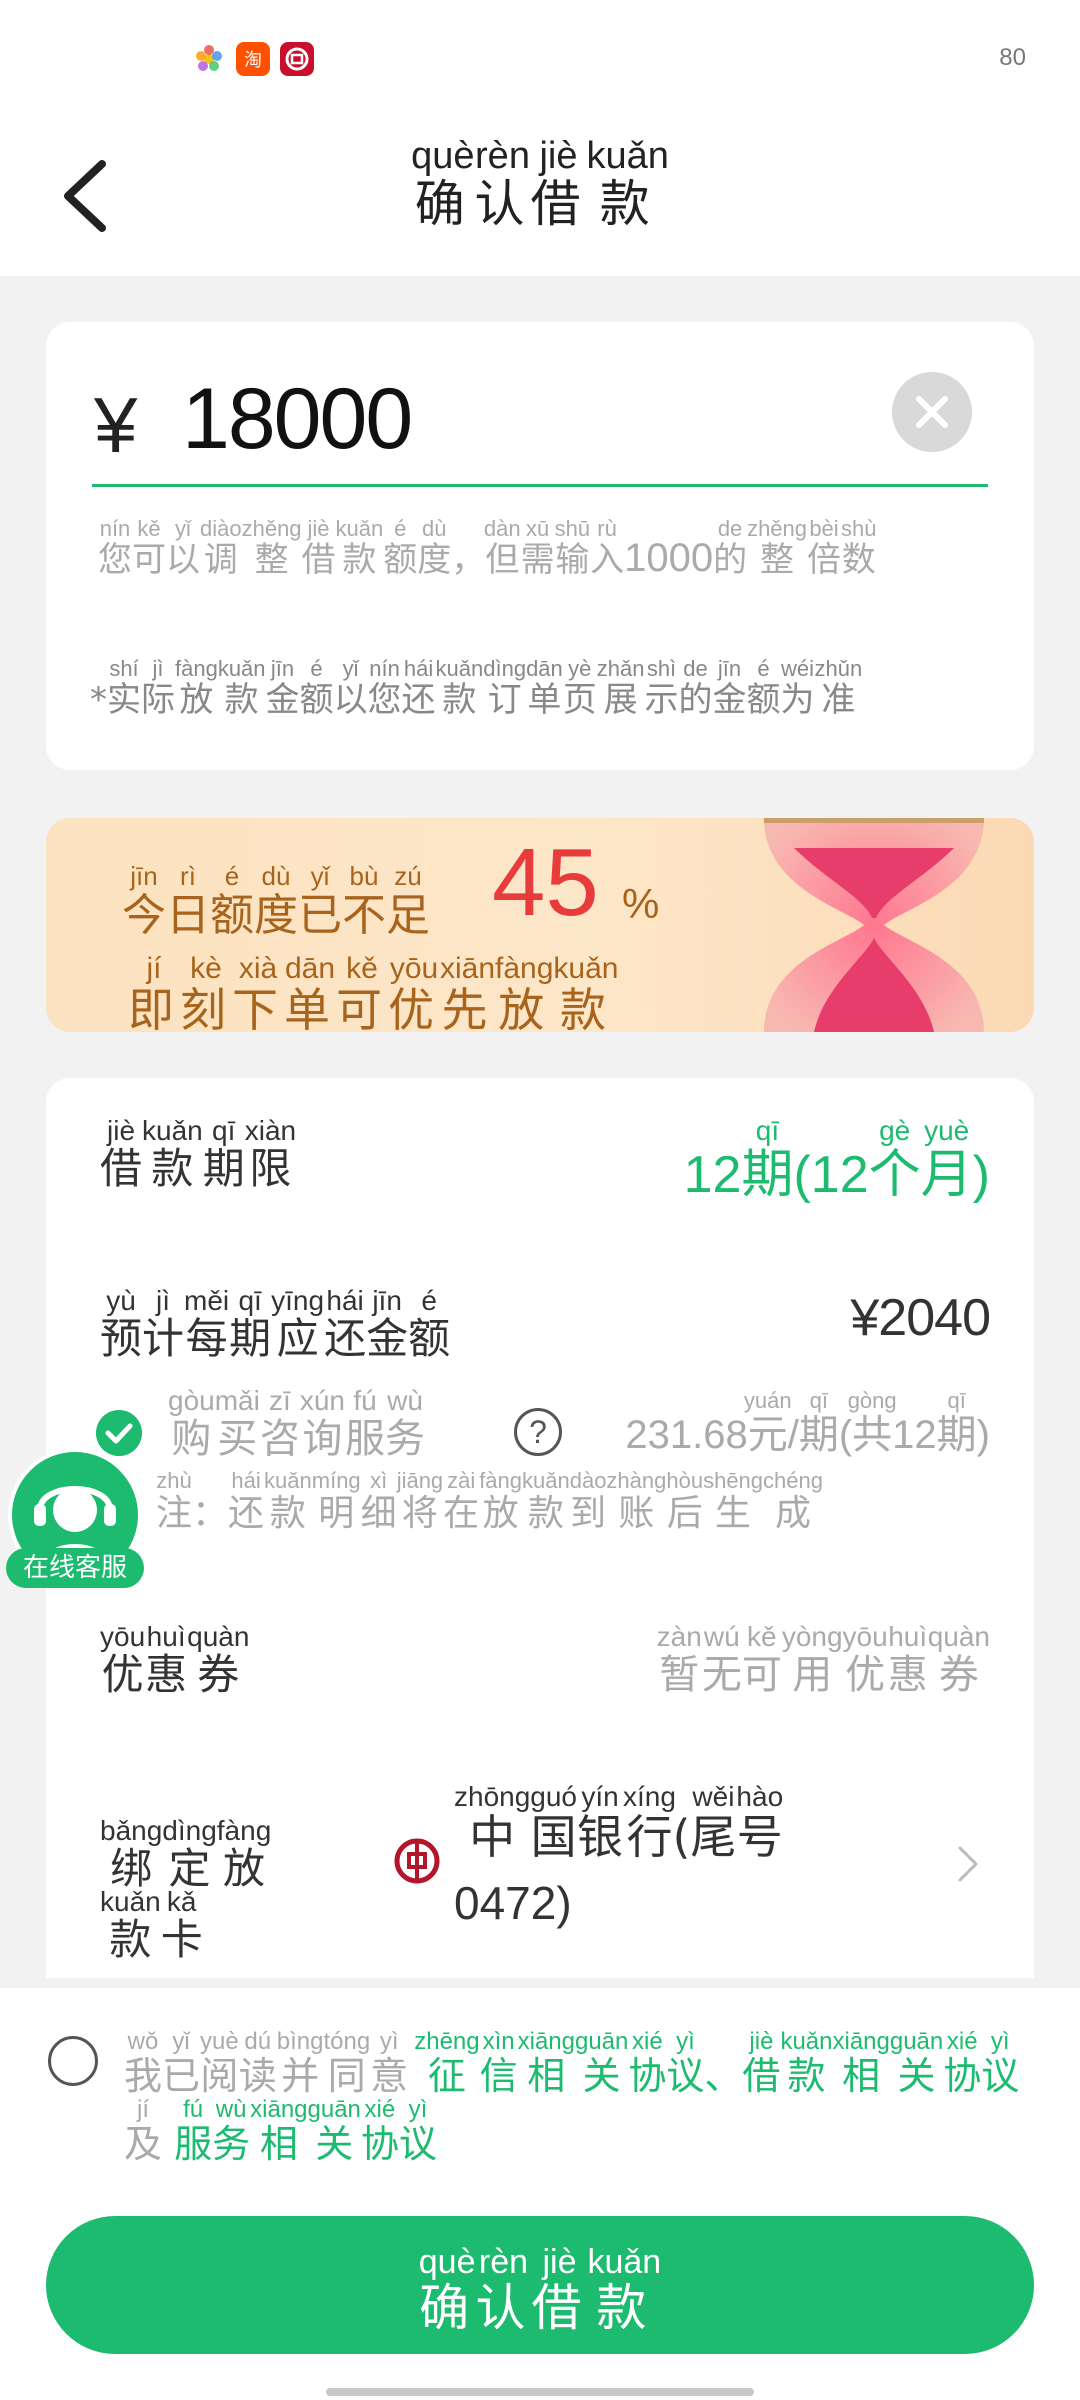  I want to click on agreement-radio, so click(73, 2061).